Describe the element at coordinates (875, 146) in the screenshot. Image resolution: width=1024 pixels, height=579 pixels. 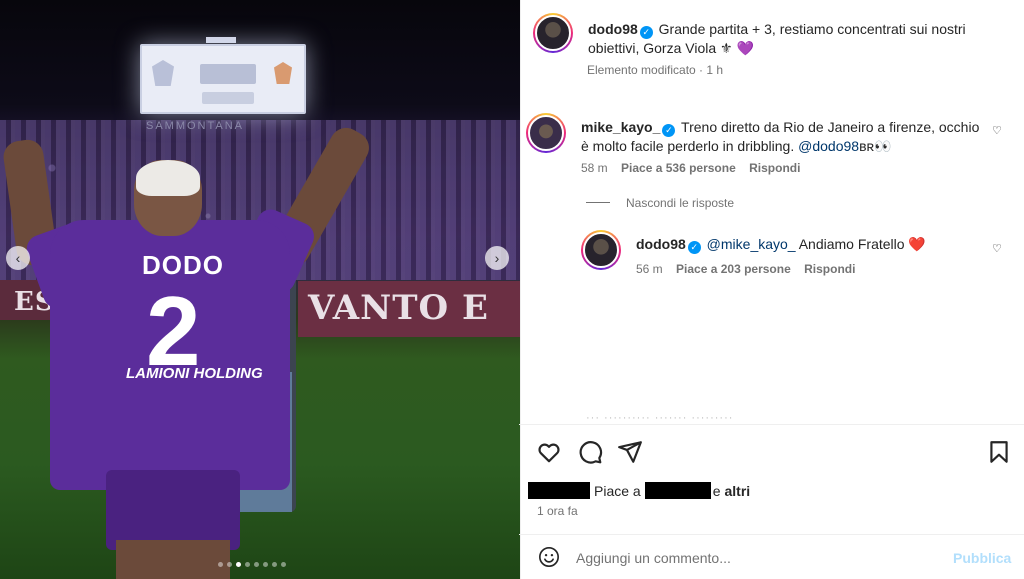
I see `comment-emoji: ʙʀ👀` at that location.